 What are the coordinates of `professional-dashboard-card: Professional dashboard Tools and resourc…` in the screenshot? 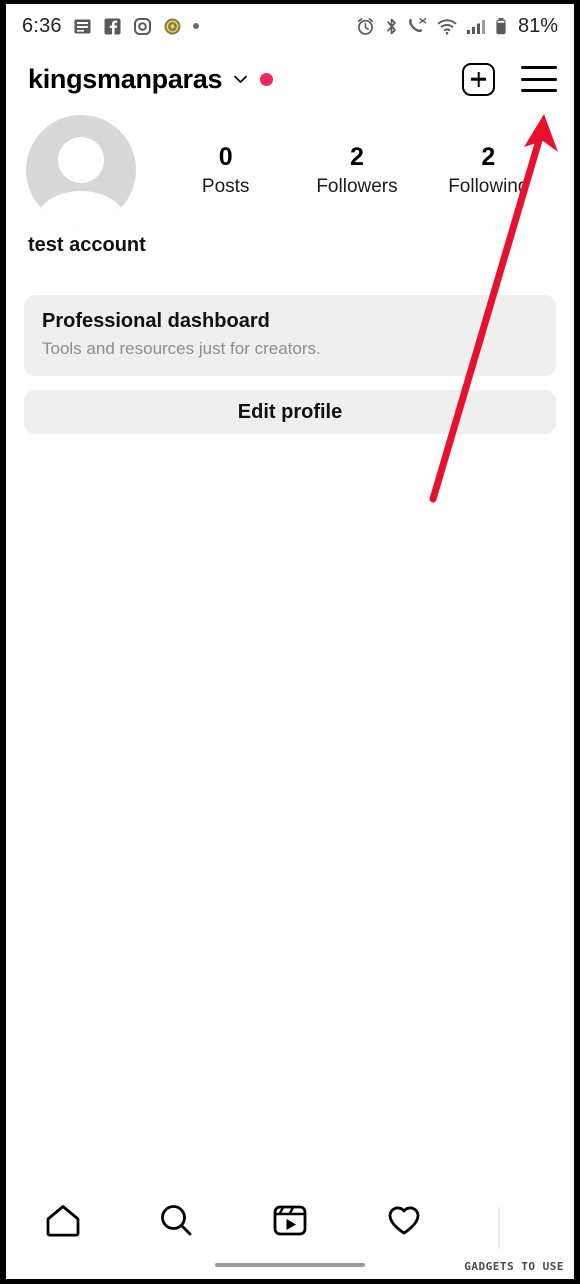 It's located at (290, 335).